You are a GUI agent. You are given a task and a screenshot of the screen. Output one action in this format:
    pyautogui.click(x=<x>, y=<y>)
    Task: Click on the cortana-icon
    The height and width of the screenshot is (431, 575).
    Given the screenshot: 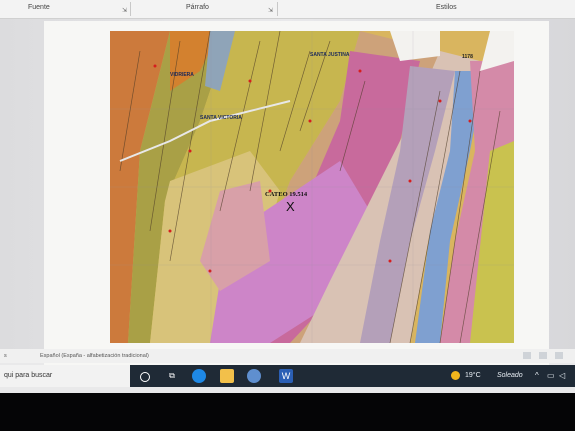 What is the action you would take?
    pyautogui.click(x=145, y=377)
    